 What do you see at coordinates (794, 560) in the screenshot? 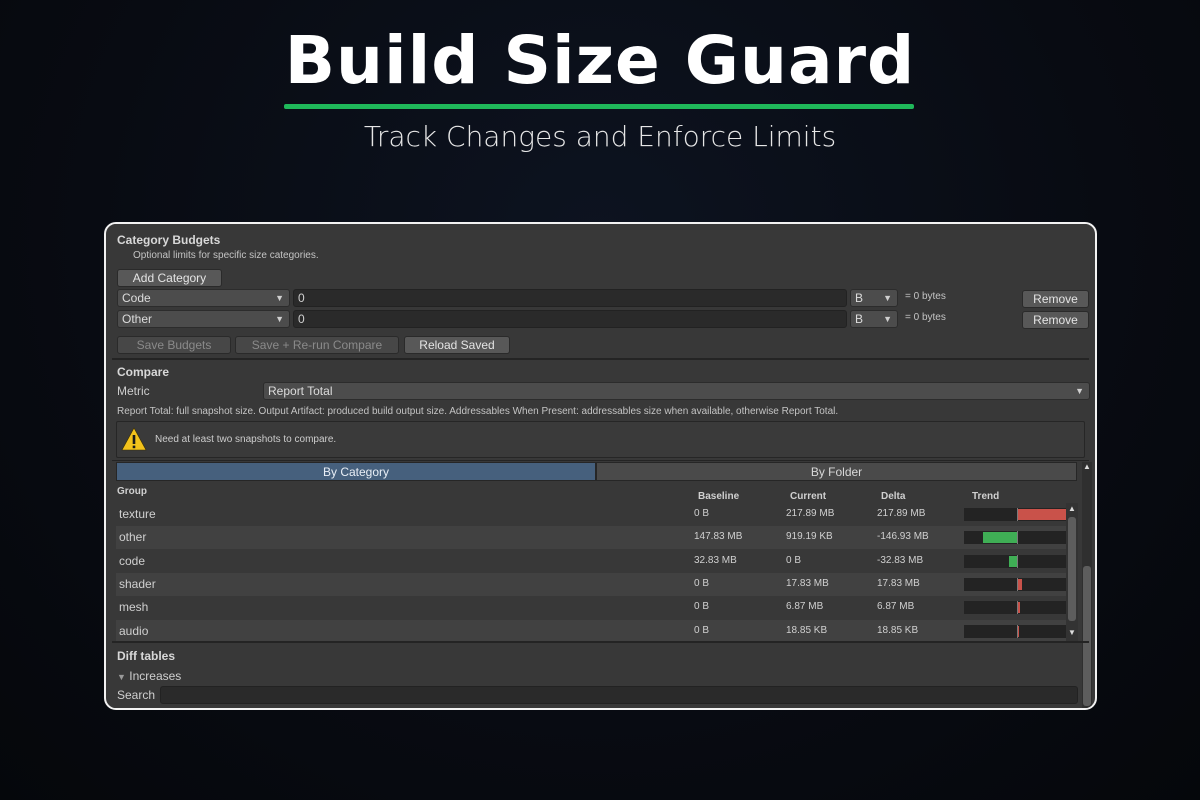
I see `row-current-value: 0 B` at bounding box center [794, 560].